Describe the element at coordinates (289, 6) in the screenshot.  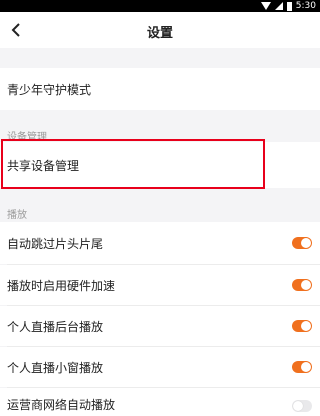
I see `battery-icon` at that location.